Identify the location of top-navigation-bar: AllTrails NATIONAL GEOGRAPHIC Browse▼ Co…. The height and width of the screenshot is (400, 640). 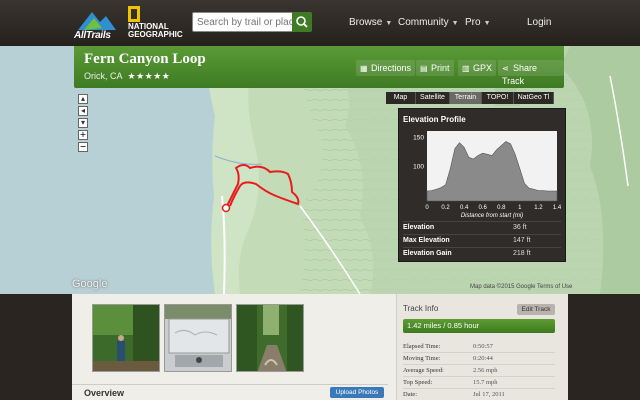
(320, 23).